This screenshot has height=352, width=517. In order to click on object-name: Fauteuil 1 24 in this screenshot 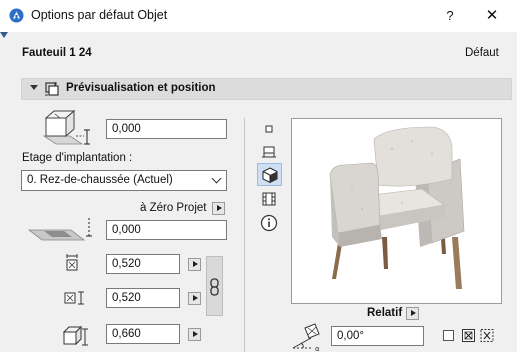, I will do `click(57, 53)`.